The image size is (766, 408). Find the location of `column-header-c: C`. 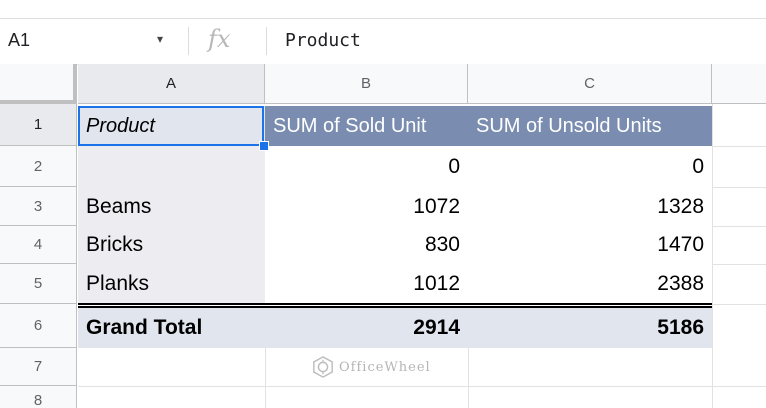

column-header-c: C is located at coordinates (590, 84).